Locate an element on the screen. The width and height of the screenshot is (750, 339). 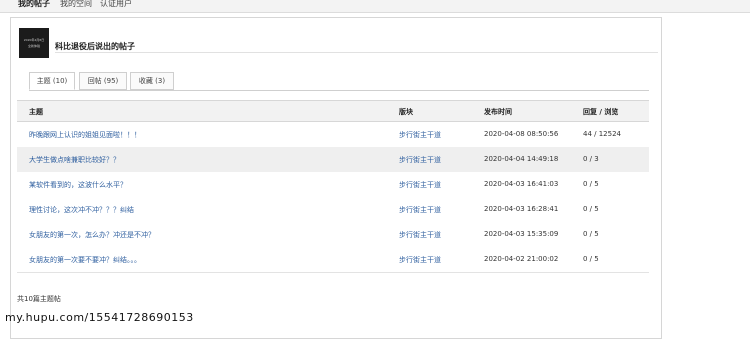
post-subject-link: 女朋友的第一次，怎么办？冲还是不冲？ is located at coordinates (92, 235).